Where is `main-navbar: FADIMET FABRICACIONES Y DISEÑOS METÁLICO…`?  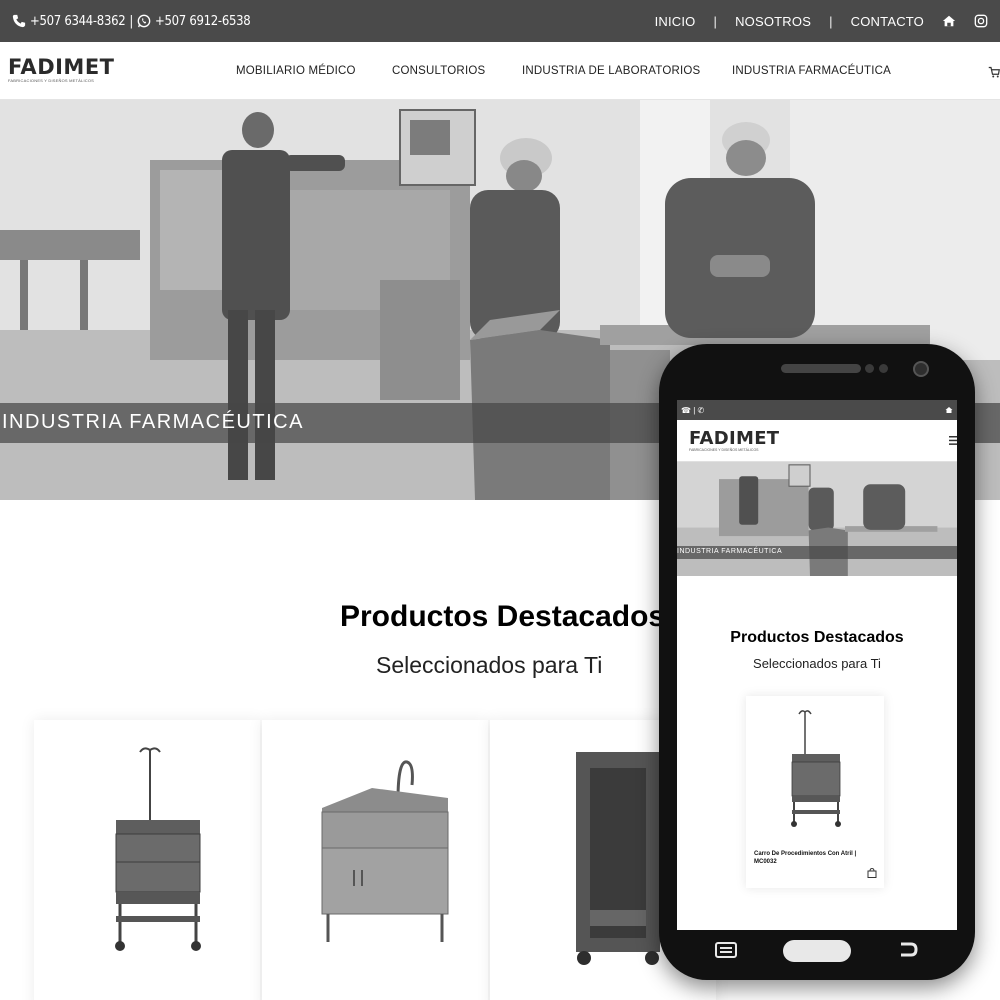
main-navbar: FADIMET FABRICACIONES Y DISEÑOS METÁLICO… is located at coordinates (500, 71).